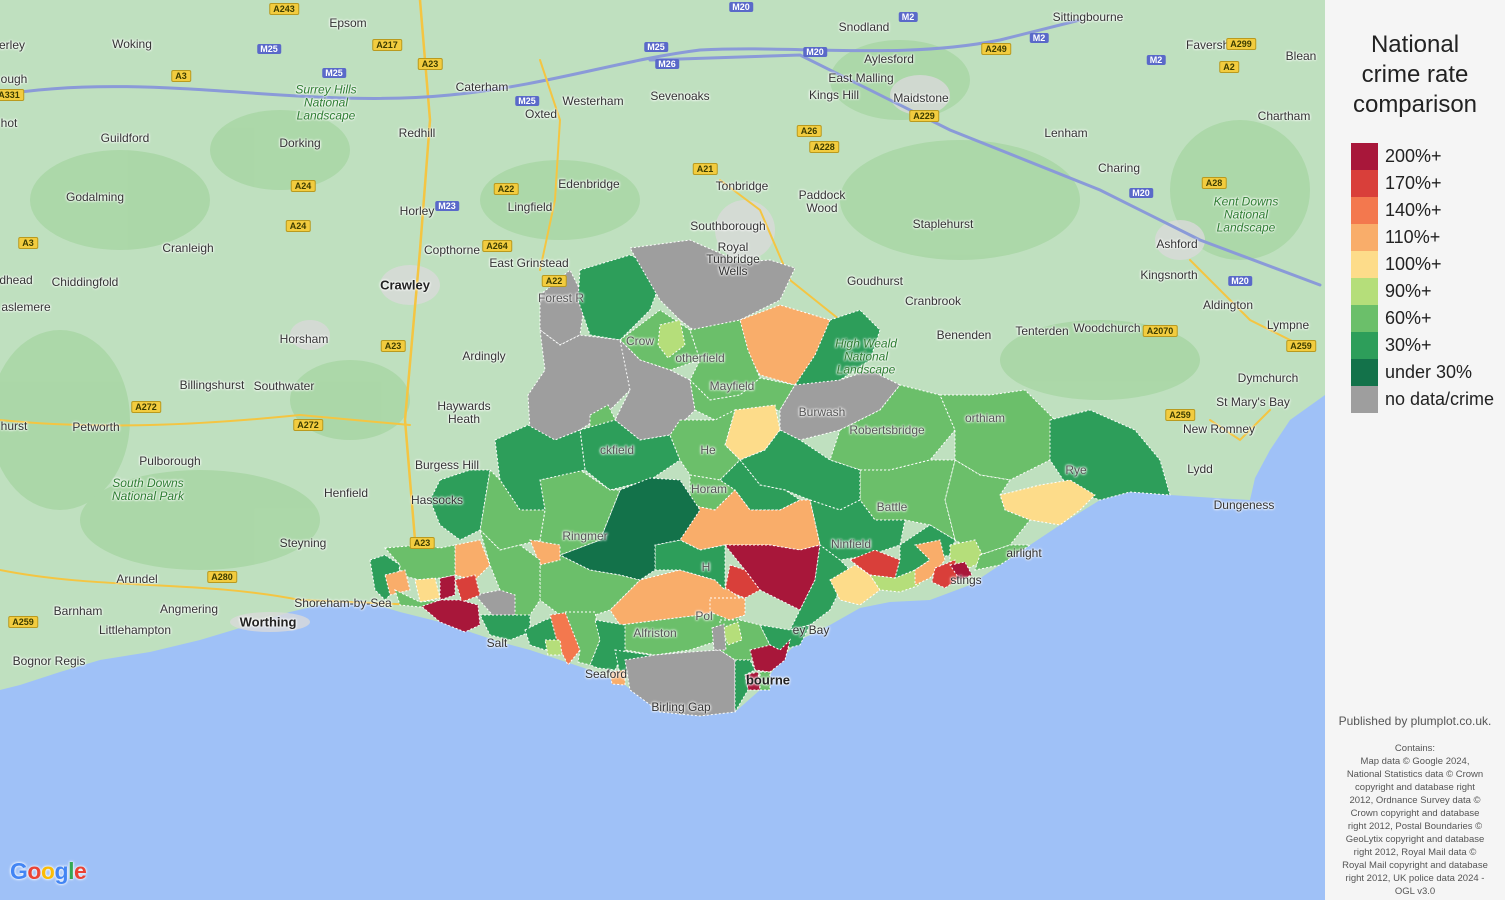 The image size is (1505, 900). I want to click on place-label: Cranbrook, so click(933, 301).